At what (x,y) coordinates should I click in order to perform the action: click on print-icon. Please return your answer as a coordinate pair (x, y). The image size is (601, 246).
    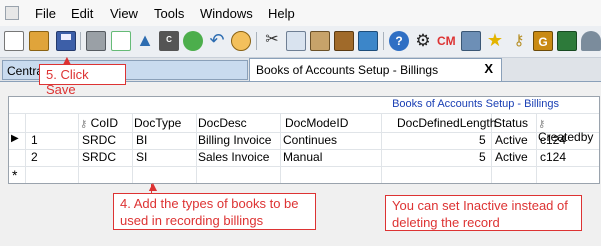
    Looking at the image, I should click on (96, 41).